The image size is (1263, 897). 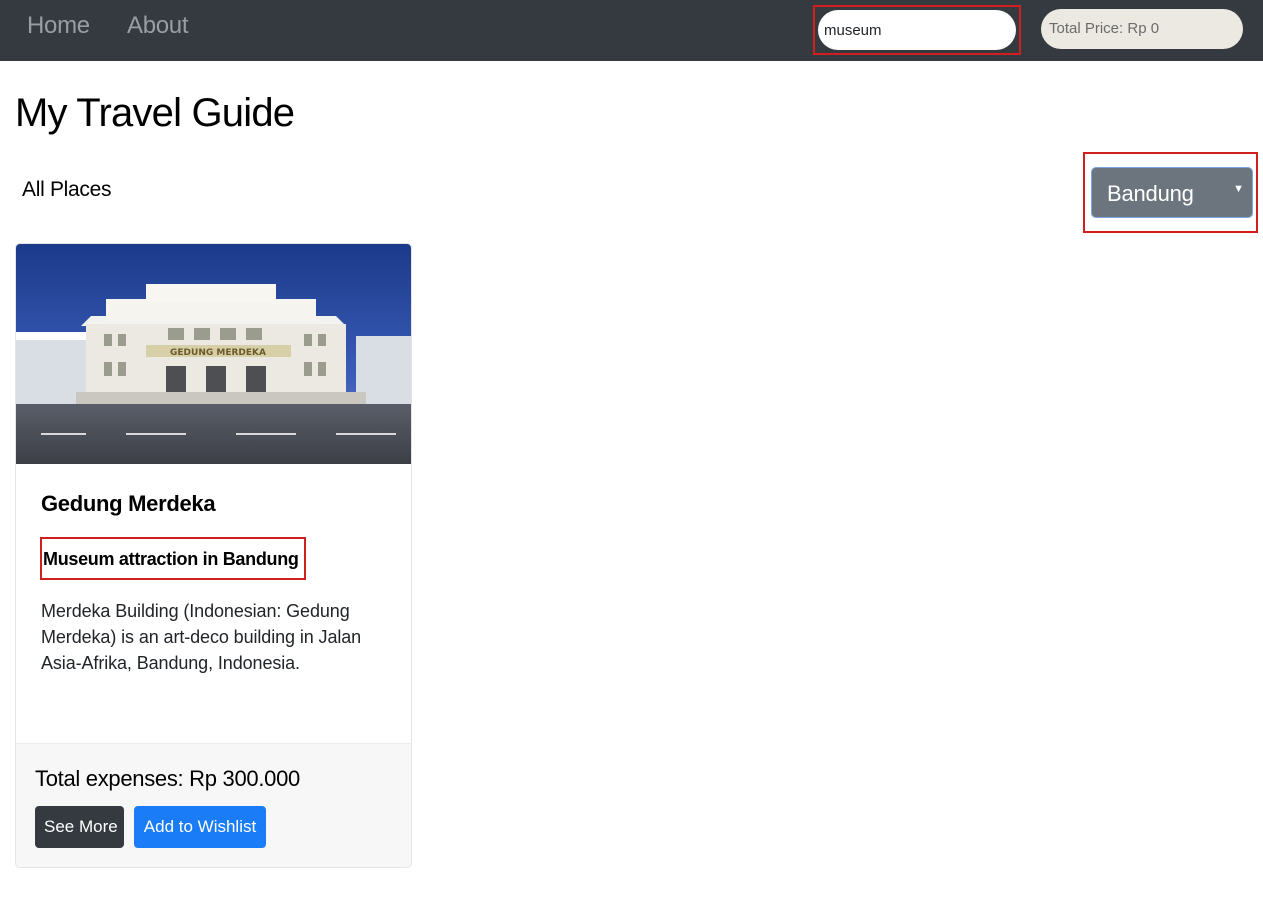 What do you see at coordinates (1238, 189) in the screenshot?
I see `caret-down-icon: ▼` at bounding box center [1238, 189].